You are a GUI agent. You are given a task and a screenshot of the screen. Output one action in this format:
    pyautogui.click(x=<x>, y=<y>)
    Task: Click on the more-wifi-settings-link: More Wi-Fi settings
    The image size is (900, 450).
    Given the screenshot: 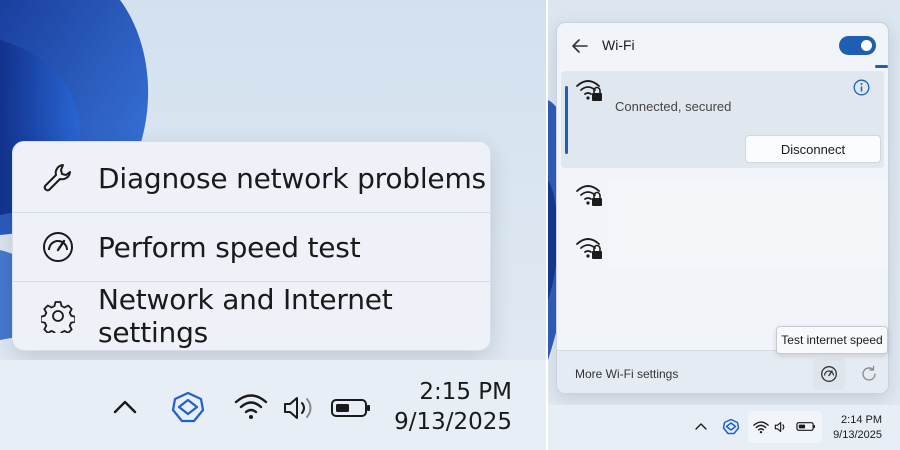 What is the action you would take?
    pyautogui.click(x=626, y=374)
    